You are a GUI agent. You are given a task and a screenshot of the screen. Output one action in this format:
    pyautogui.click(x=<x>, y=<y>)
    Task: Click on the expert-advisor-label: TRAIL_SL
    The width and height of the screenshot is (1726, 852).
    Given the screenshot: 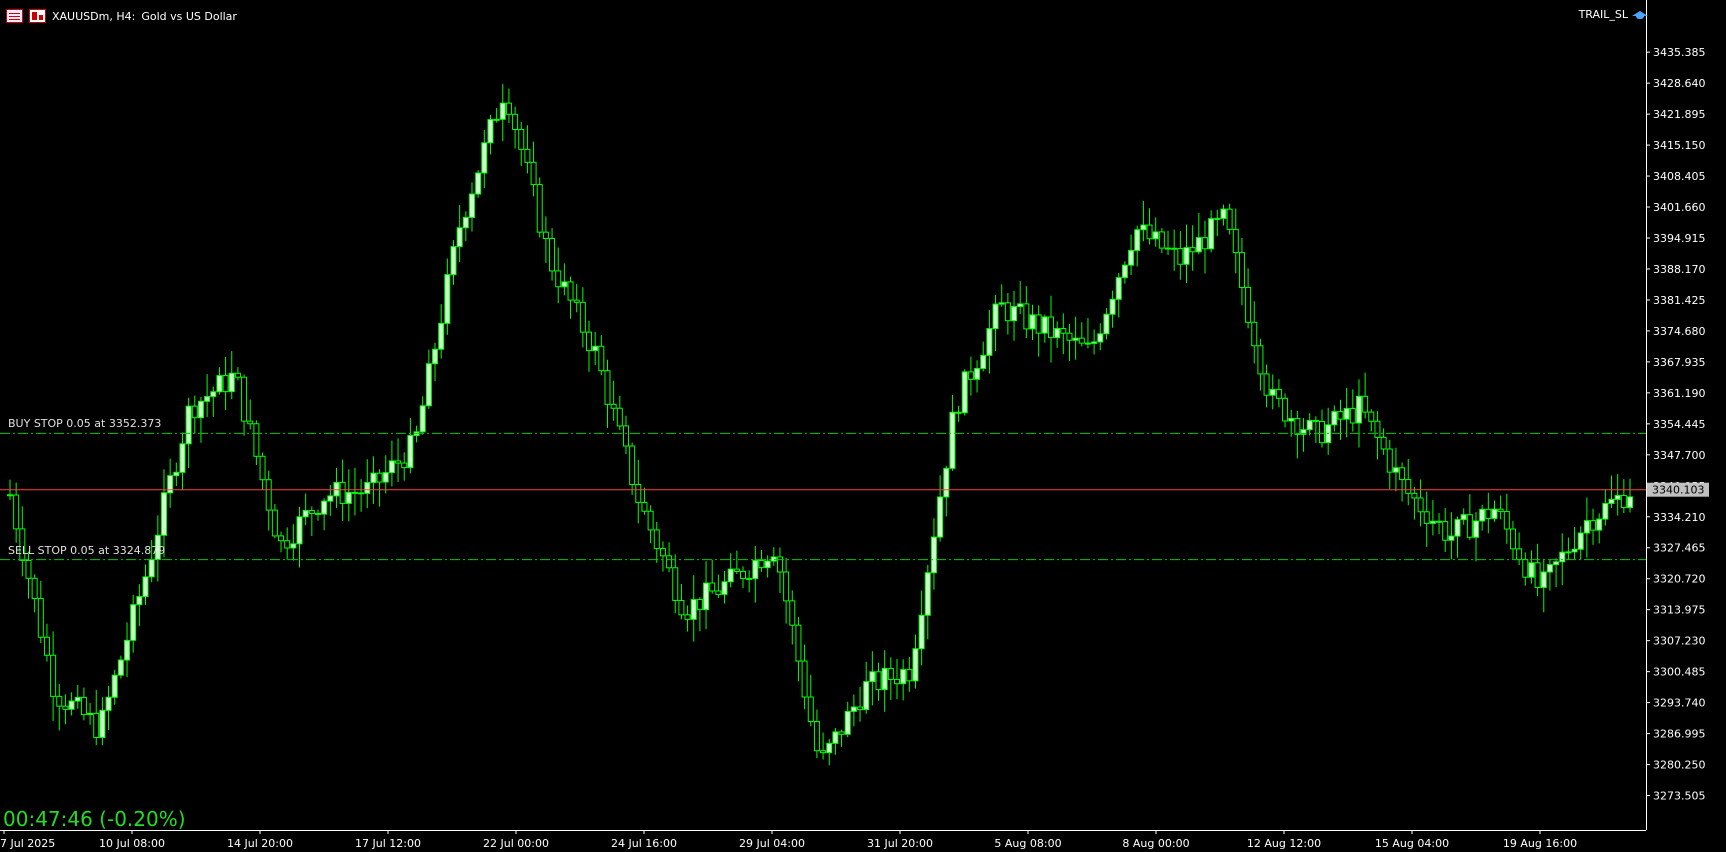 What is the action you would take?
    pyautogui.click(x=1613, y=14)
    